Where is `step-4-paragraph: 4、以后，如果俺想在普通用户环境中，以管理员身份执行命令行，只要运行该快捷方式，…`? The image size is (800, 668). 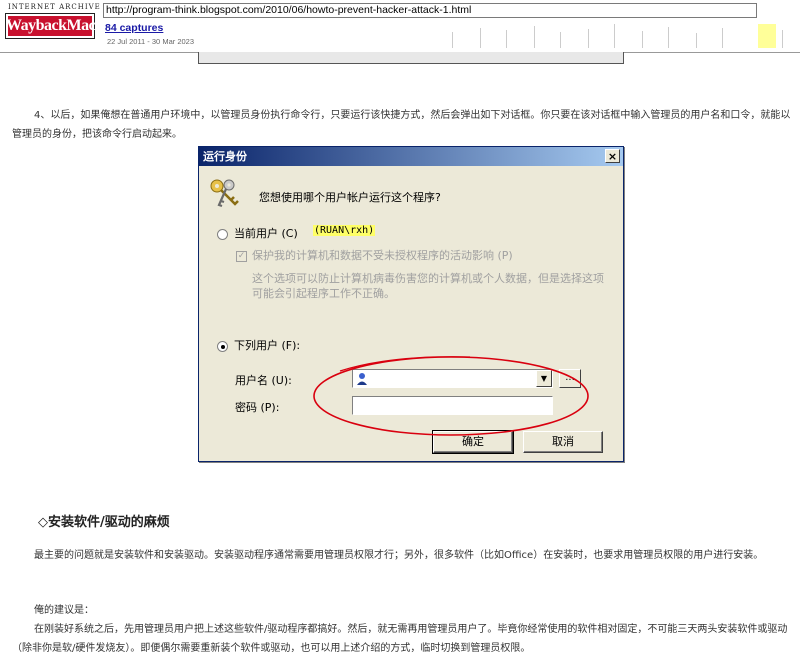
step-4-paragraph: 4、以后，如果俺想在普通用户环境中，以管理员身份执行命令行，只要运行该快捷方式，… is located at coordinates (401, 125).